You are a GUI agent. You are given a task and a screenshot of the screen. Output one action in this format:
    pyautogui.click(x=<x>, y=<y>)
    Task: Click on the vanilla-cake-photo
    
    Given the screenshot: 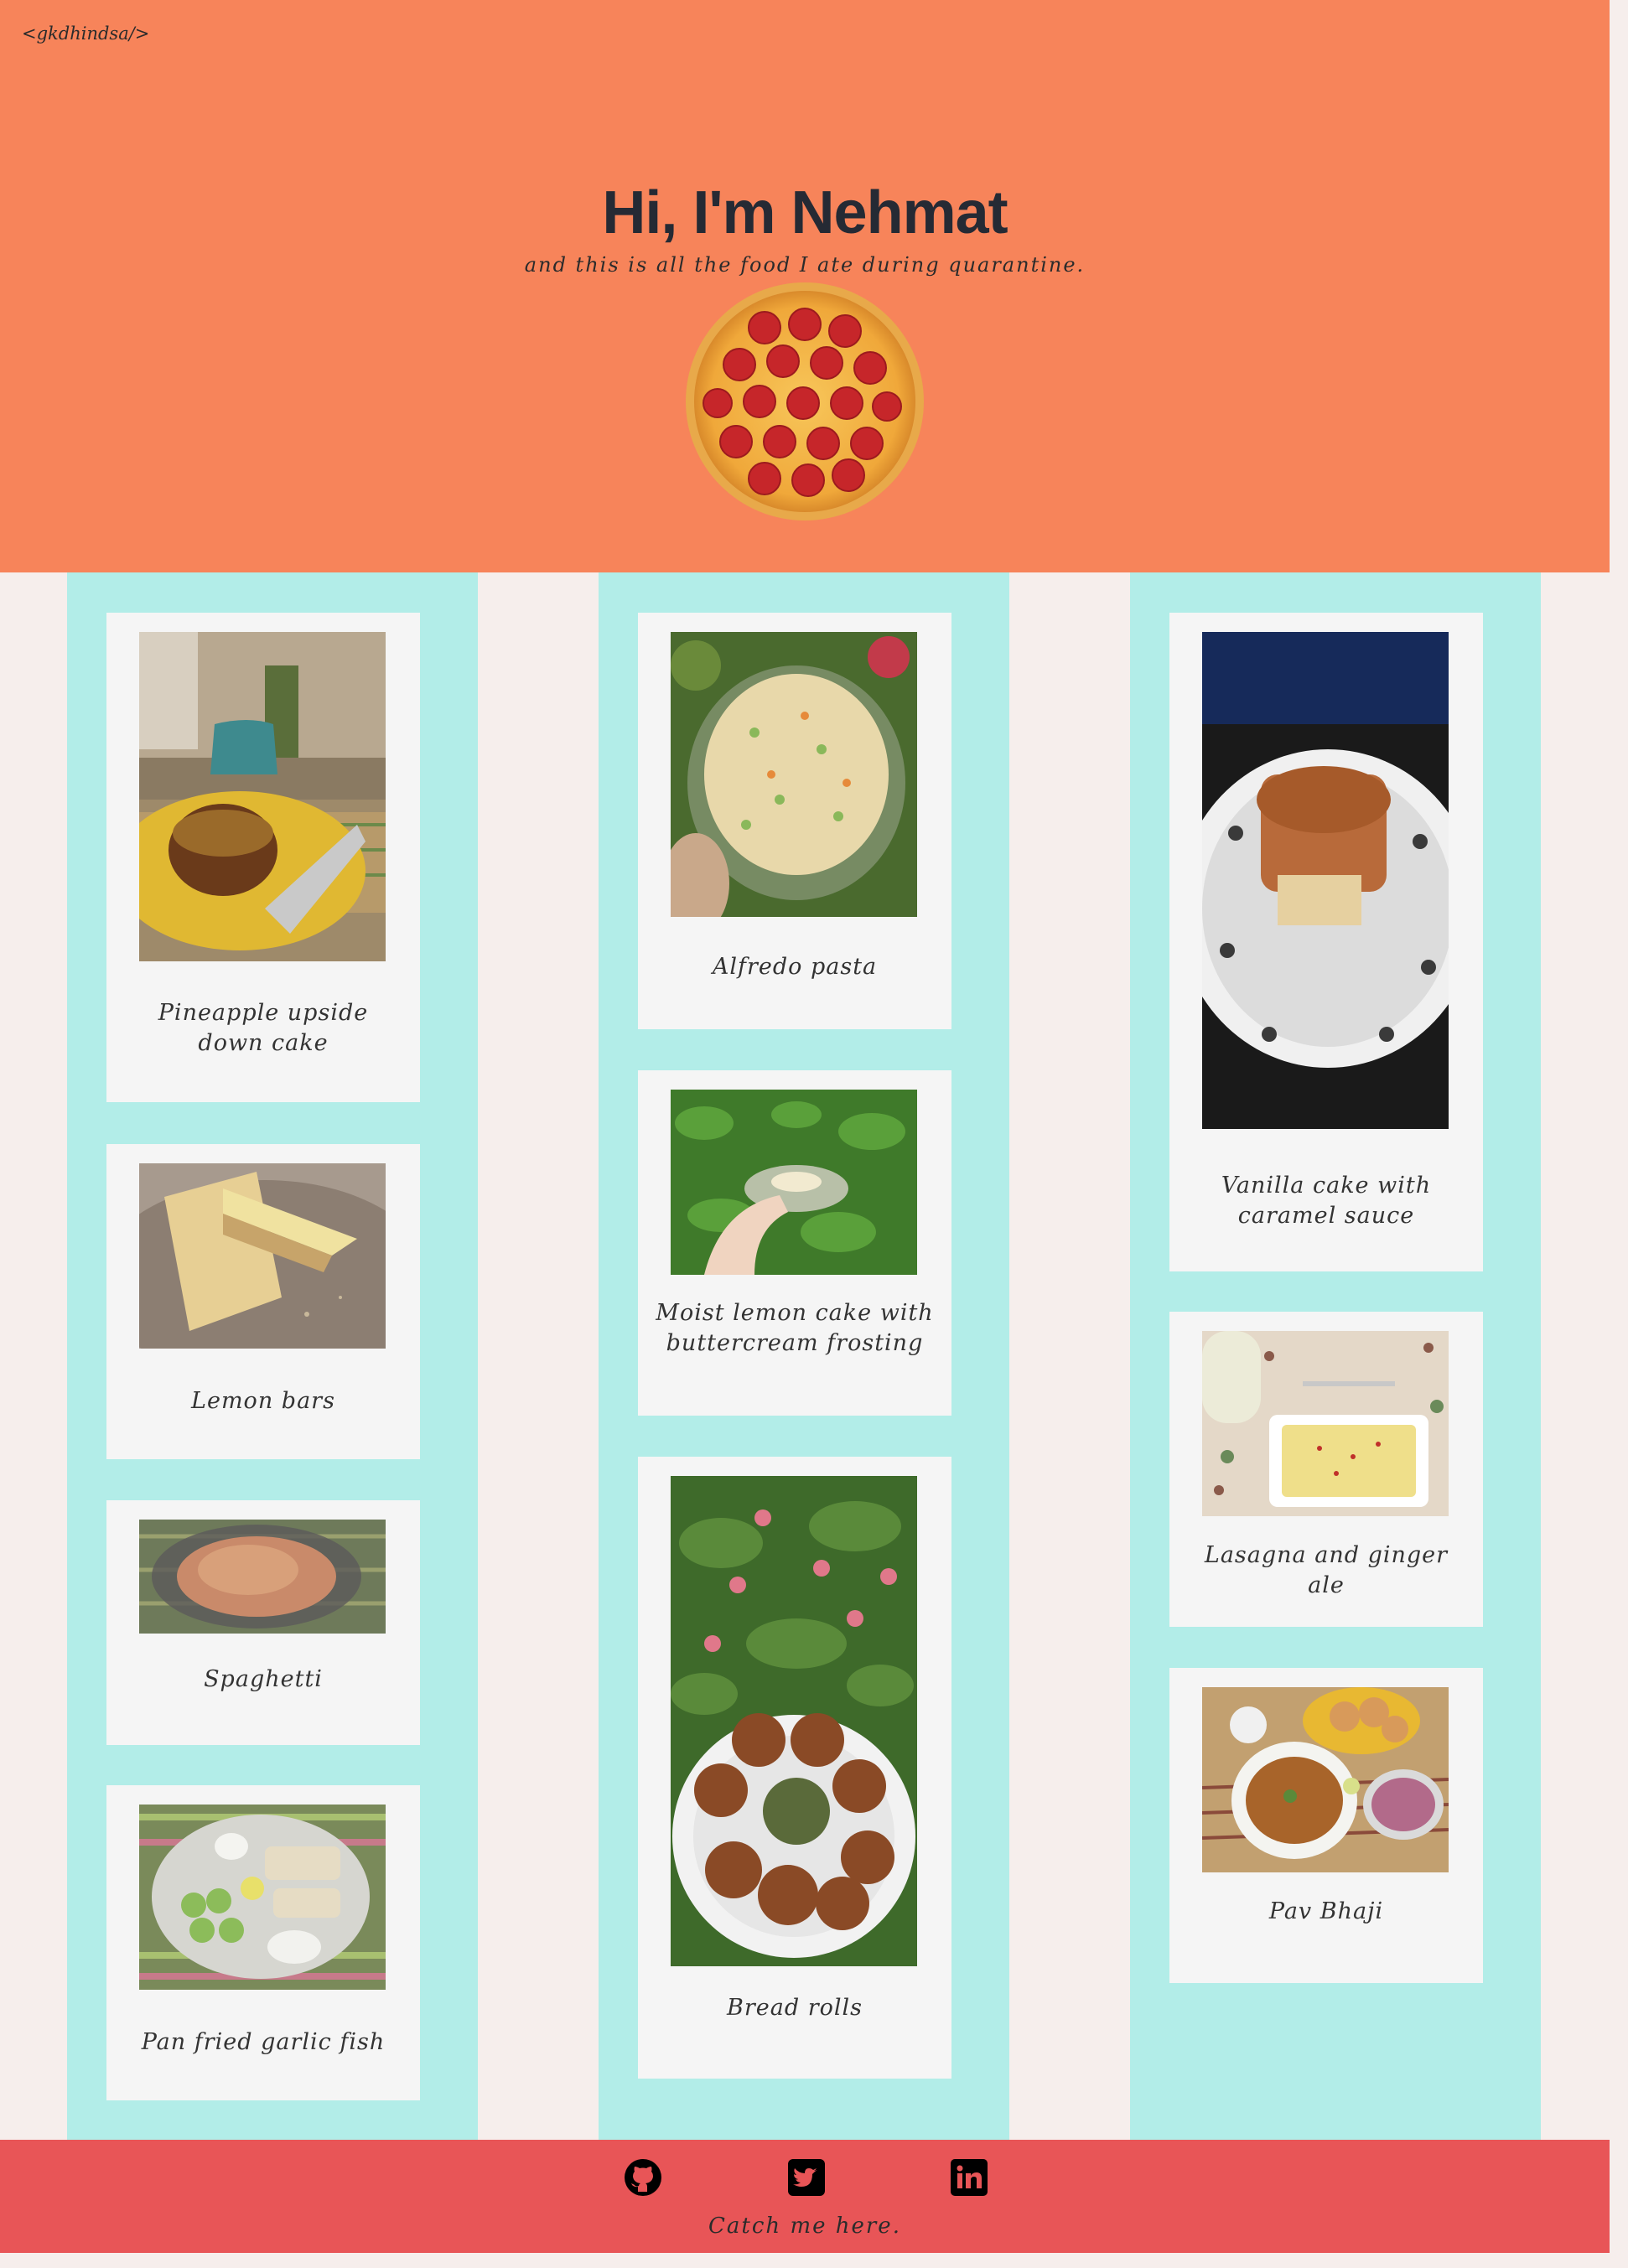 What is the action you would take?
    pyautogui.click(x=1325, y=880)
    